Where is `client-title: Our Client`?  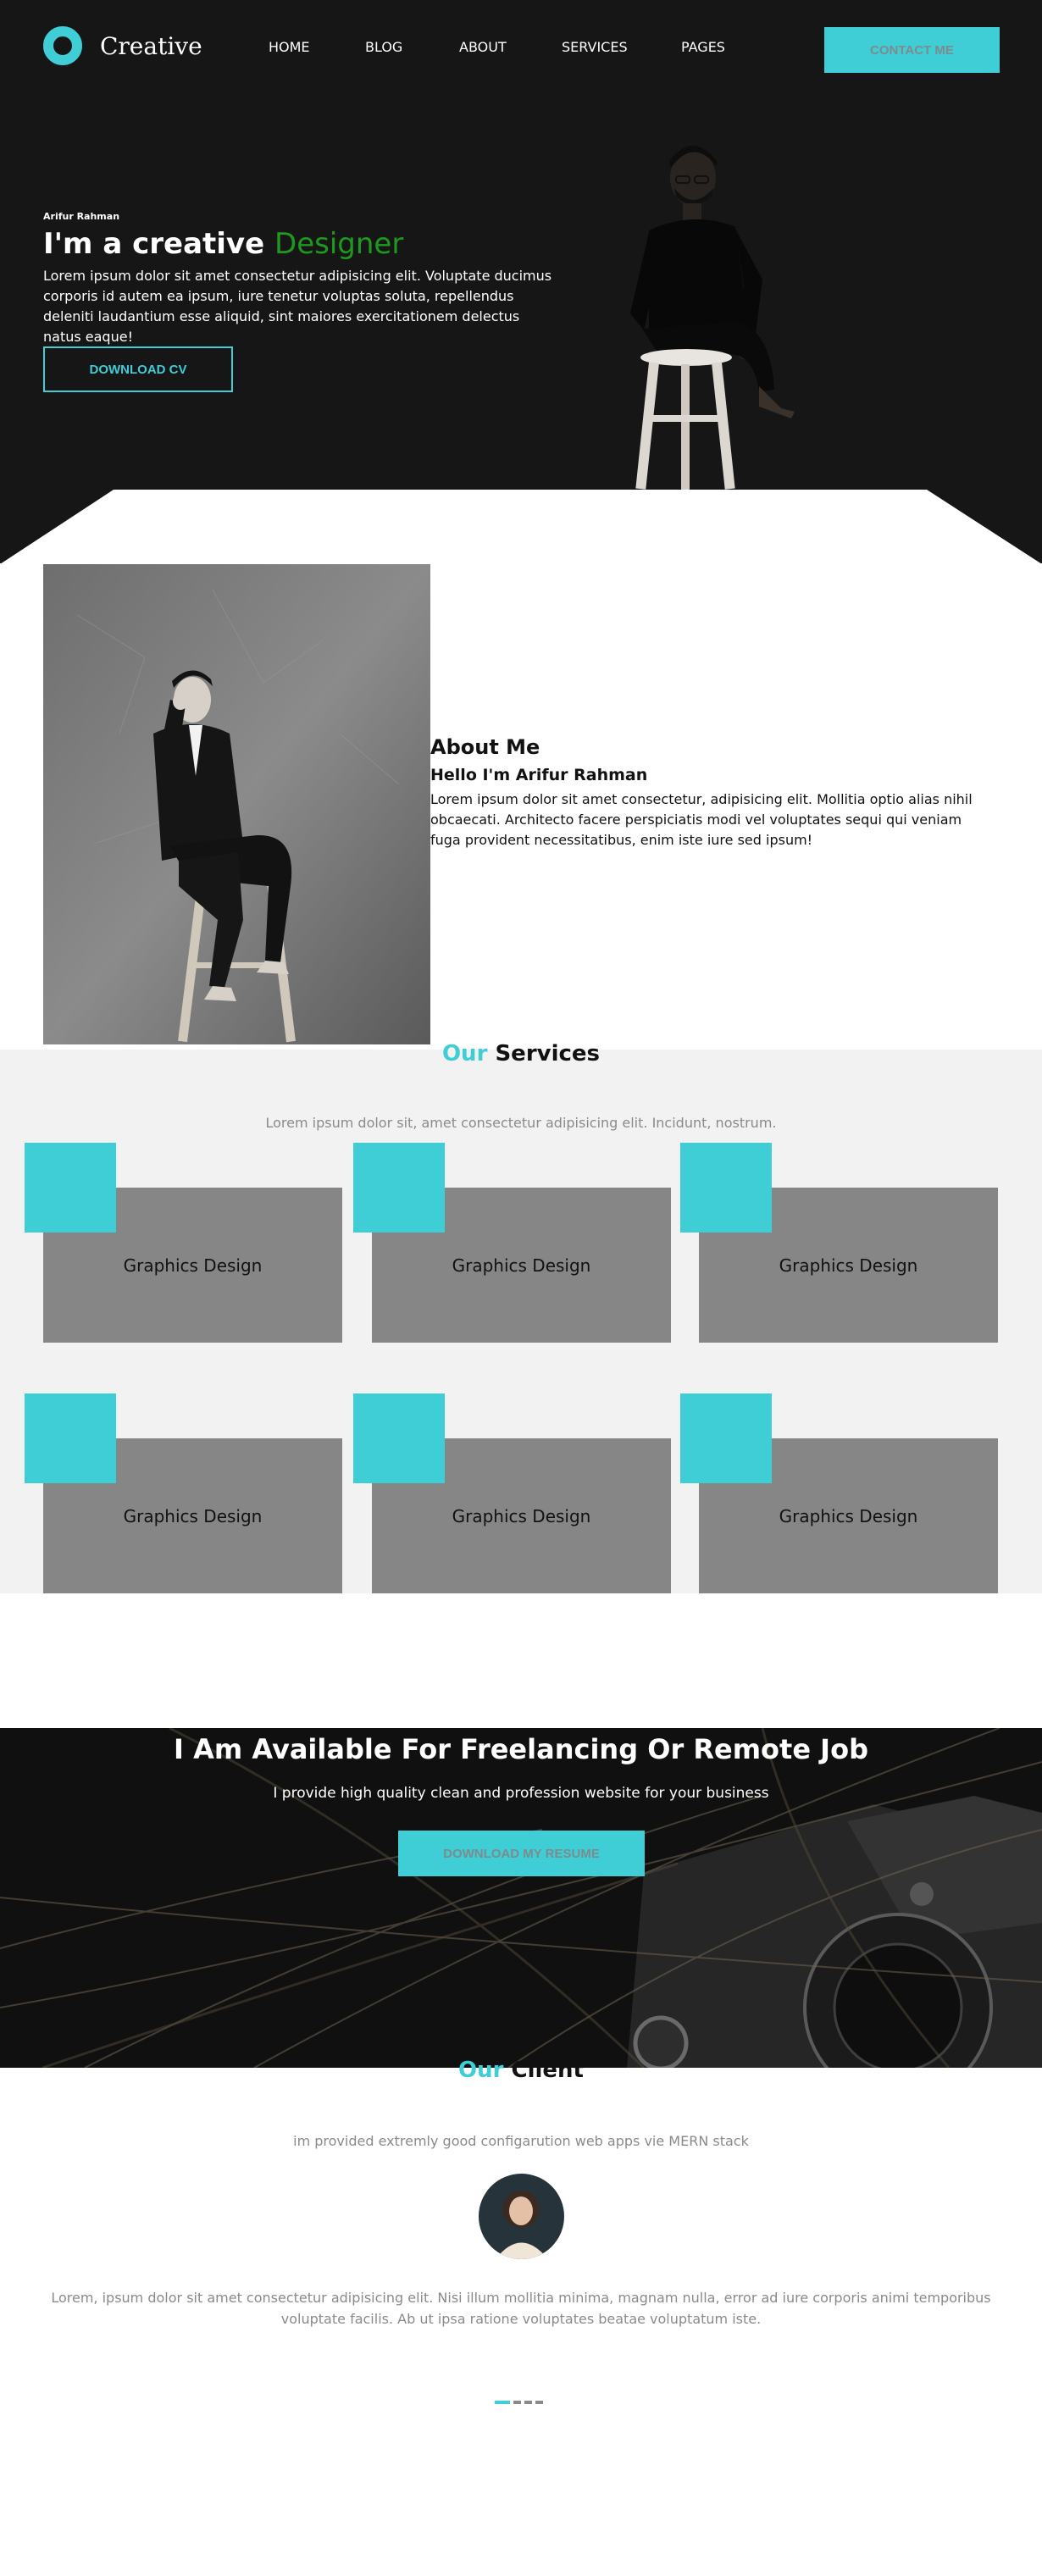
client-title: Our Client is located at coordinates (521, 2070).